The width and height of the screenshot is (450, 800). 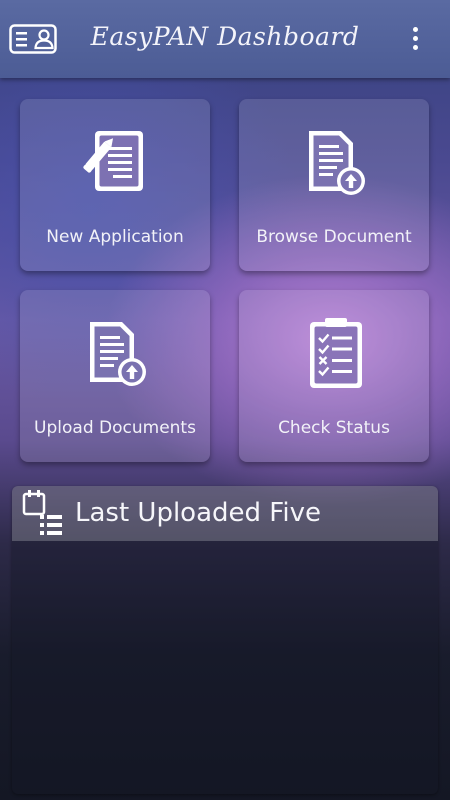 What do you see at coordinates (113, 161) in the screenshot?
I see `new-document-pencil-icon` at bounding box center [113, 161].